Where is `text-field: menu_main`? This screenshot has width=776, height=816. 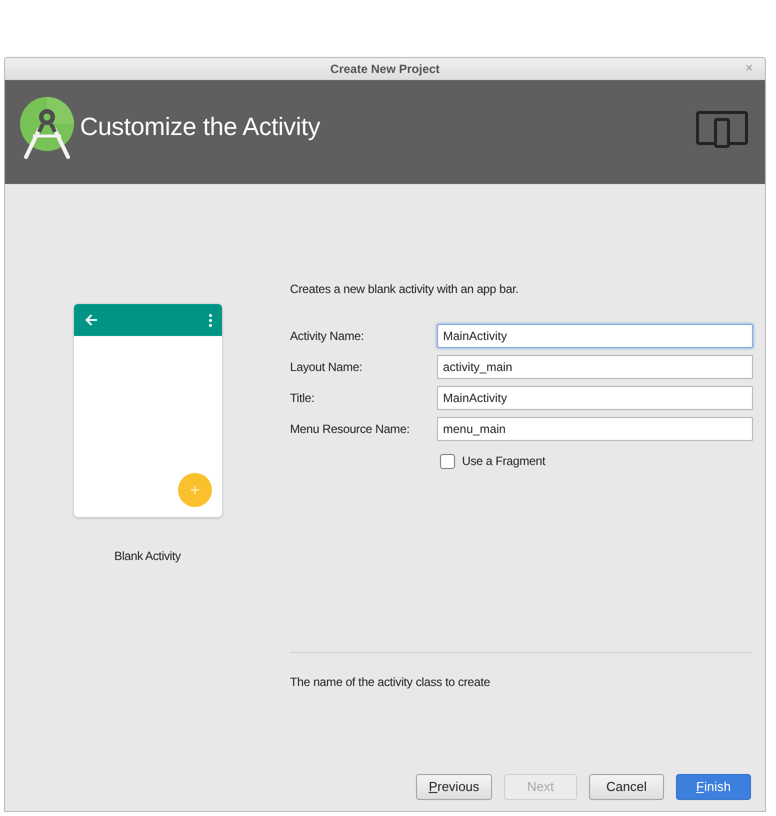 text-field: menu_main is located at coordinates (595, 429).